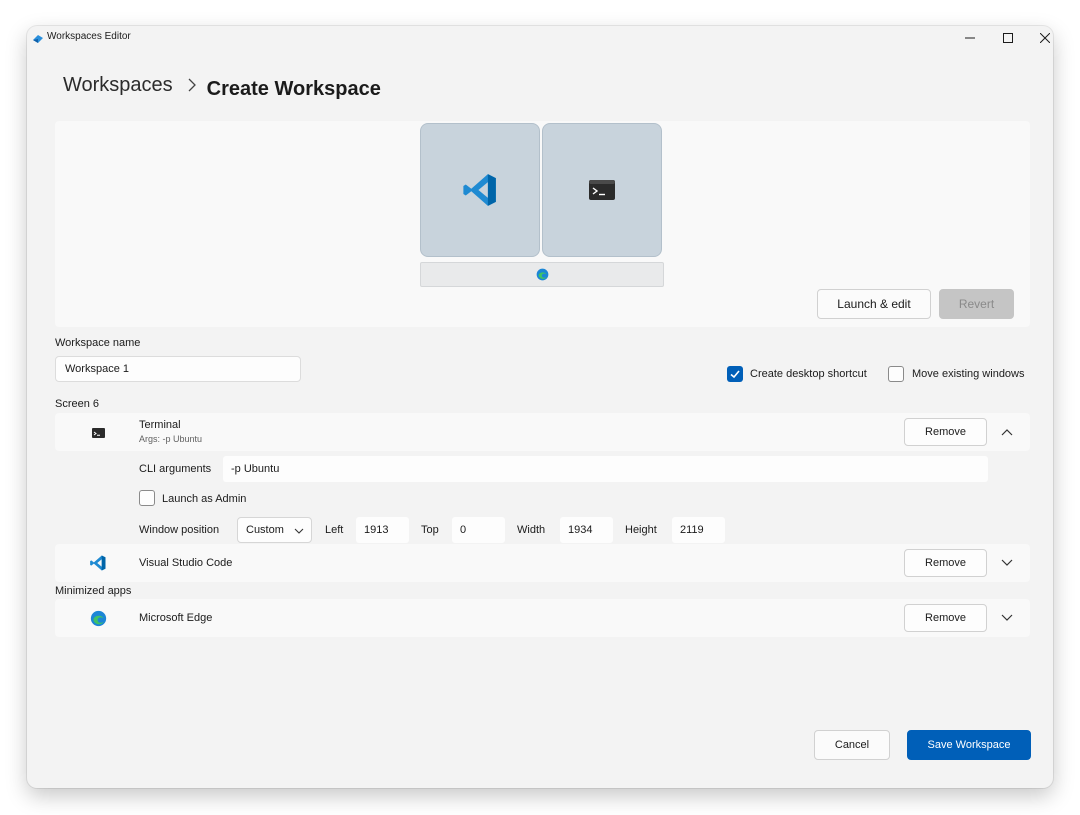 The height and width of the screenshot is (815, 1080). I want to click on title-bar: Workspaces Editor, so click(540, 38).